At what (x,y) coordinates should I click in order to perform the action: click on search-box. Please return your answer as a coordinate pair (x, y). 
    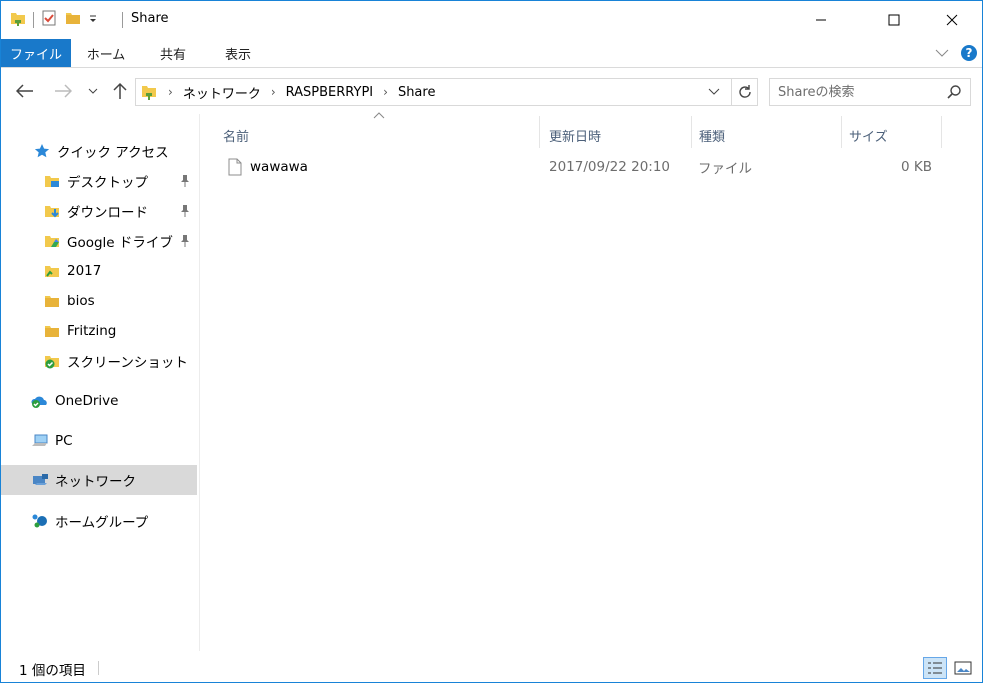
    Looking at the image, I should click on (870, 92).